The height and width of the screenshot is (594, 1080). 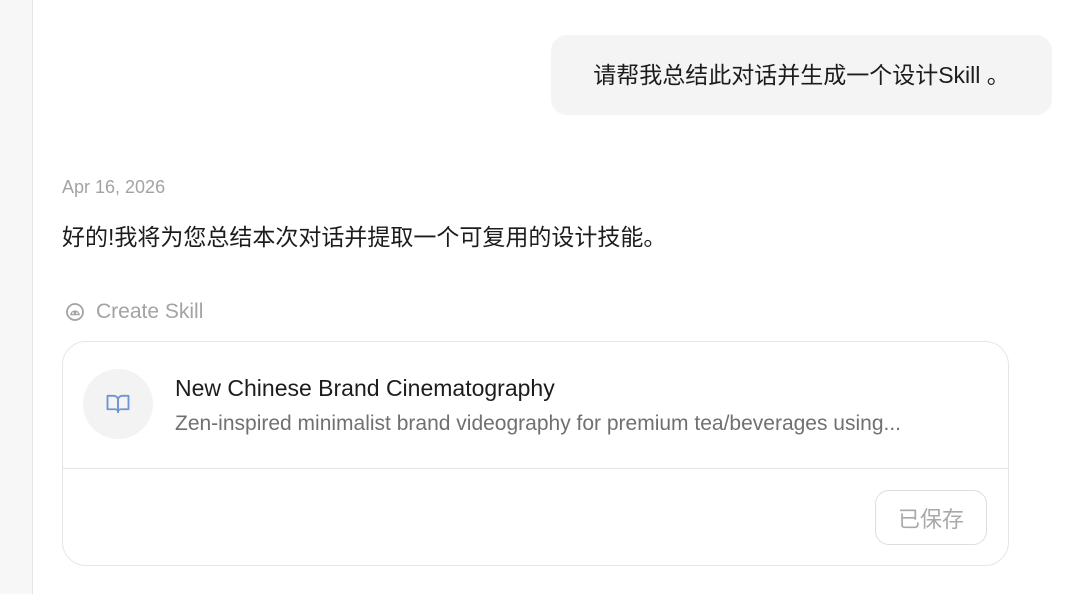 What do you see at coordinates (16, 297) in the screenshot?
I see `left-sidebar-rail` at bounding box center [16, 297].